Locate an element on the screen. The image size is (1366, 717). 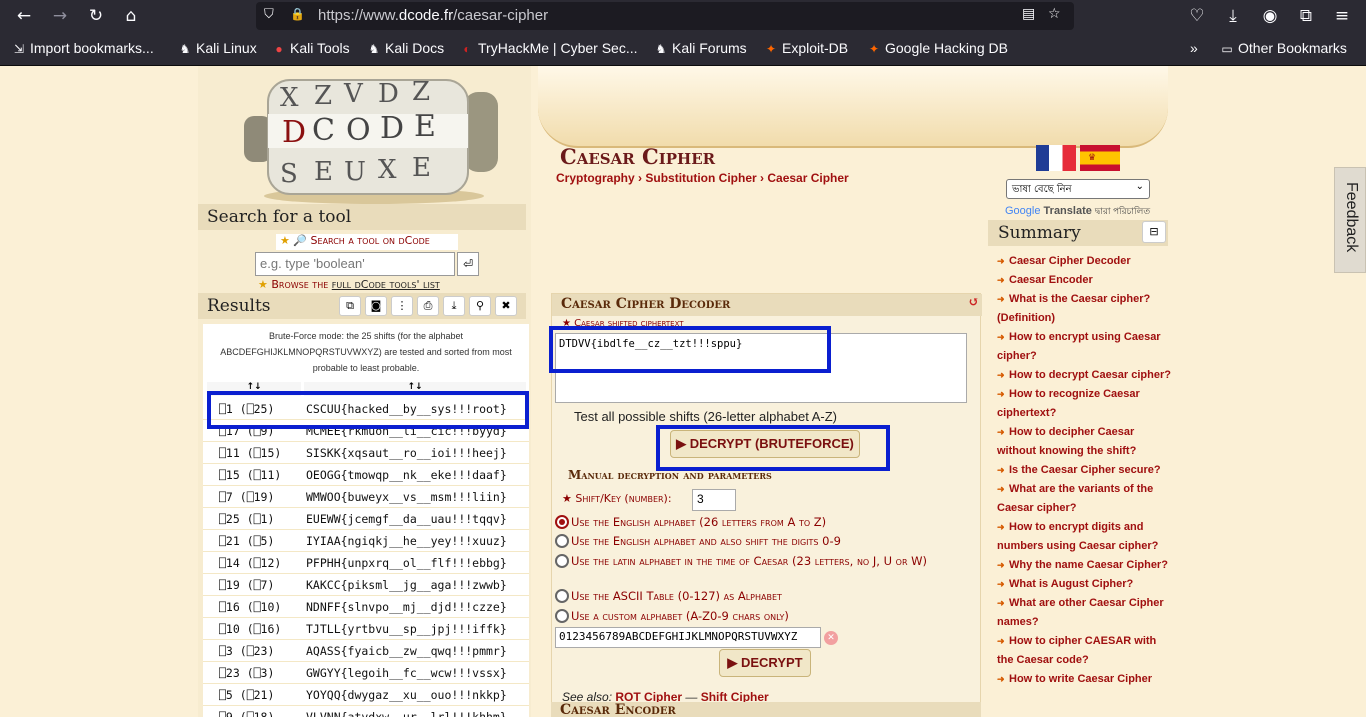
result-plaintext: IYIAA{ngiqkj__he__yey!!!xuuz} is located at coordinates (406, 541).